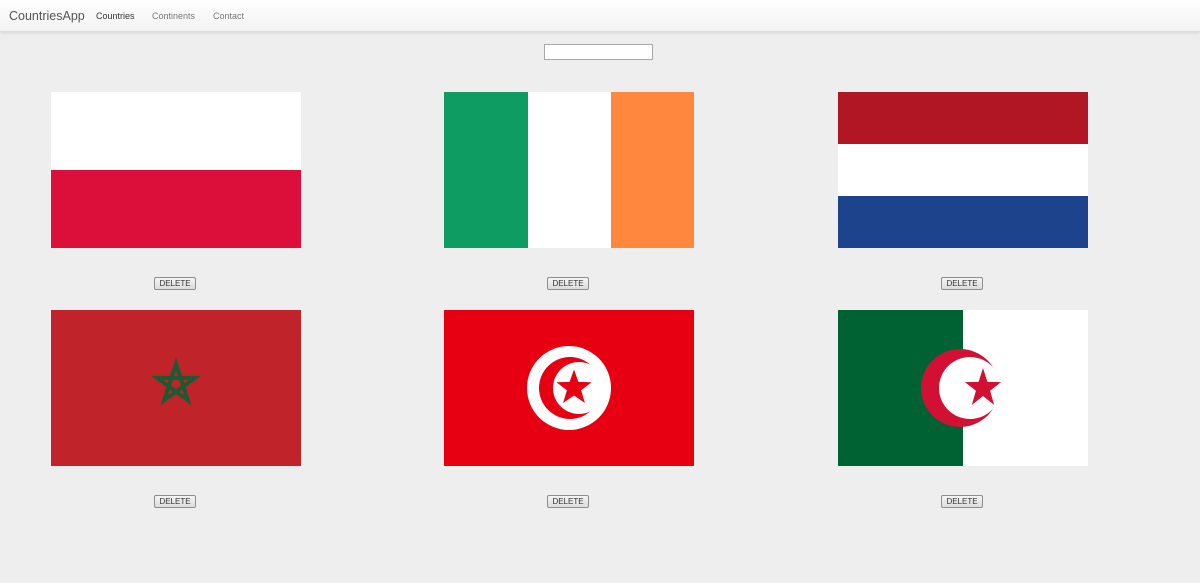 The width and height of the screenshot is (1200, 583). I want to click on delete-button-morocco: DELETE, so click(175, 501).